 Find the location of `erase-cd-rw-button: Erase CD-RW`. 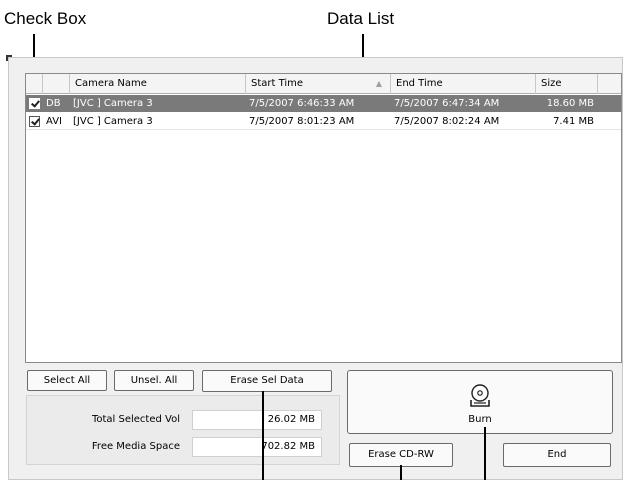

erase-cd-rw-button: Erase CD-RW is located at coordinates (401, 455).